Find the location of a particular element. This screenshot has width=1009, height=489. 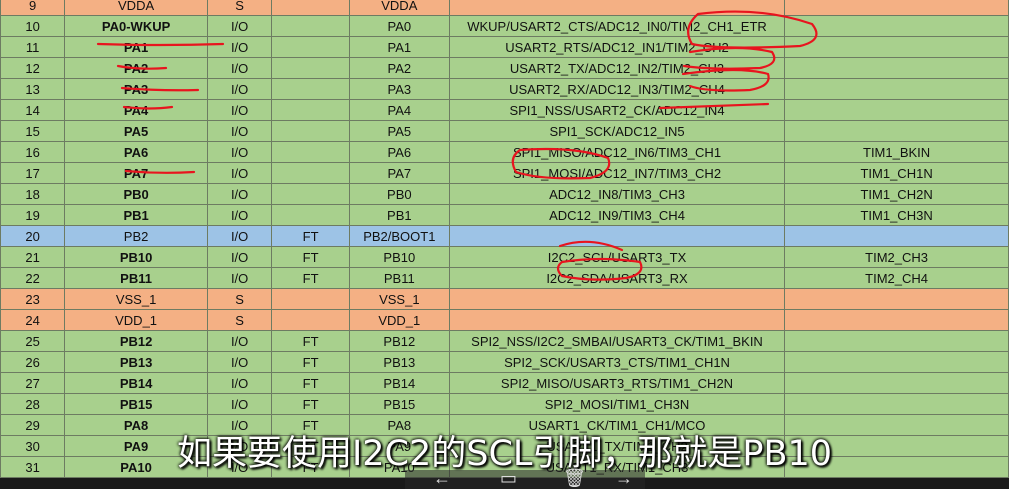

default-alternate-function-cell: SPI2_MISO/USART3_RTS/TIM1_CH2N is located at coordinates (617, 383).